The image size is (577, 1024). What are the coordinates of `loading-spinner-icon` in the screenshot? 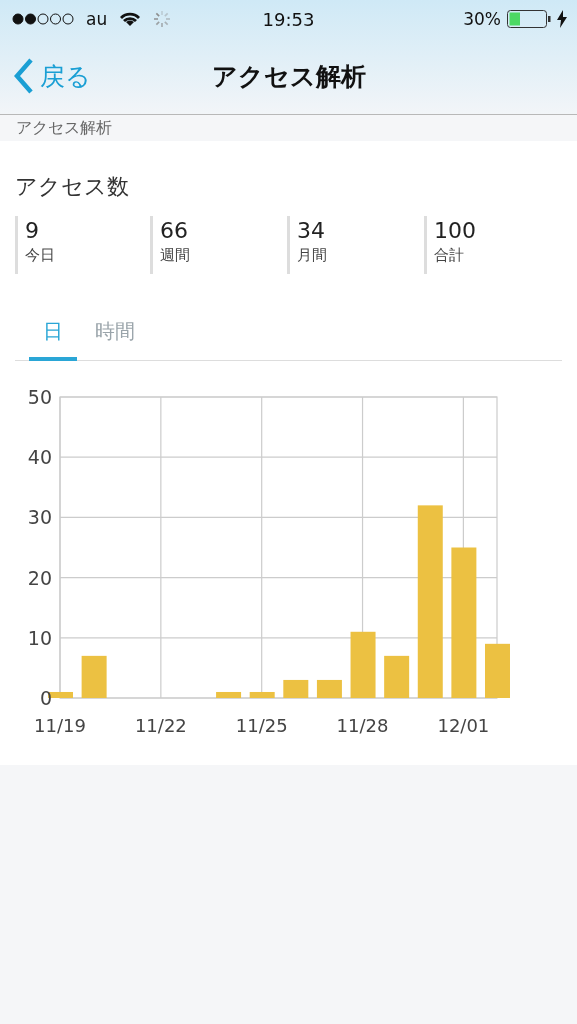 It's located at (162, 19).